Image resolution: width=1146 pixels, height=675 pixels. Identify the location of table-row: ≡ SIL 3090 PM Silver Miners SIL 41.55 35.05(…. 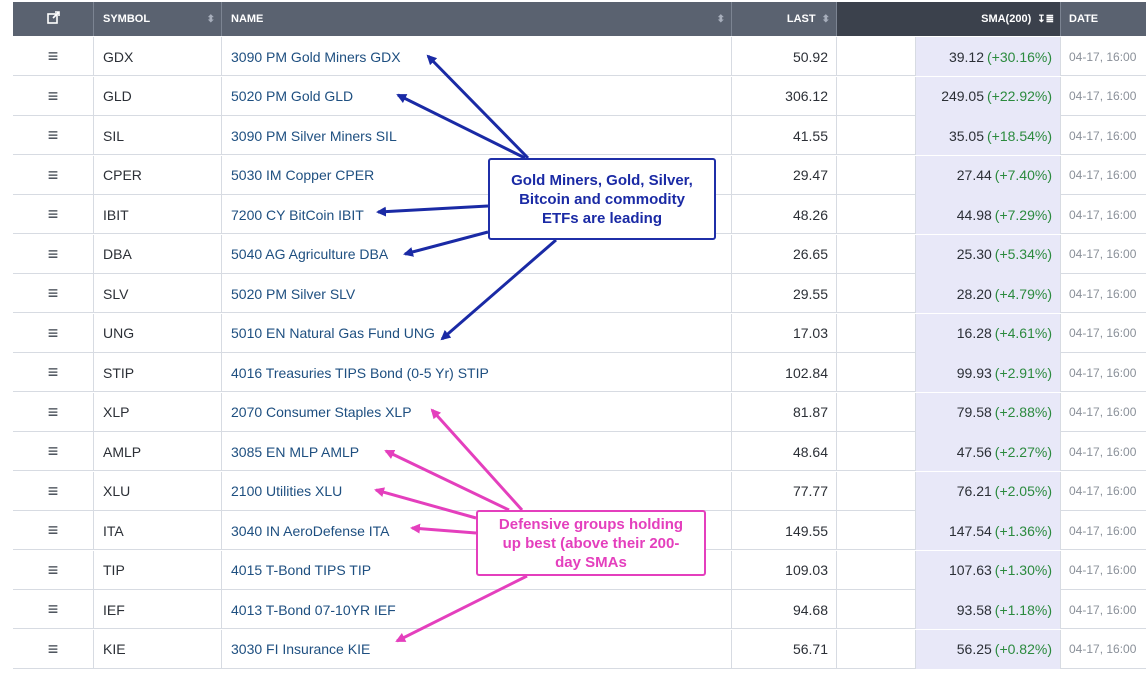
(579, 135).